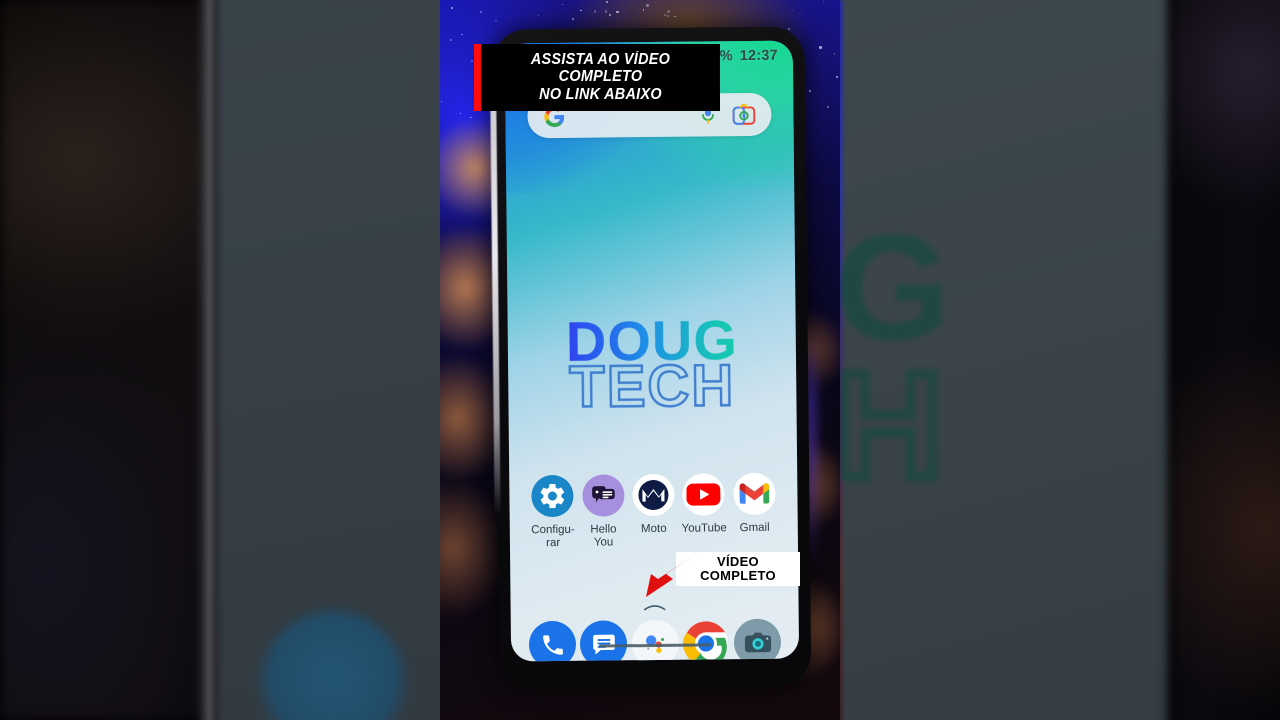  What do you see at coordinates (671, 575) in the screenshot?
I see `arrow-down-left-icon` at bounding box center [671, 575].